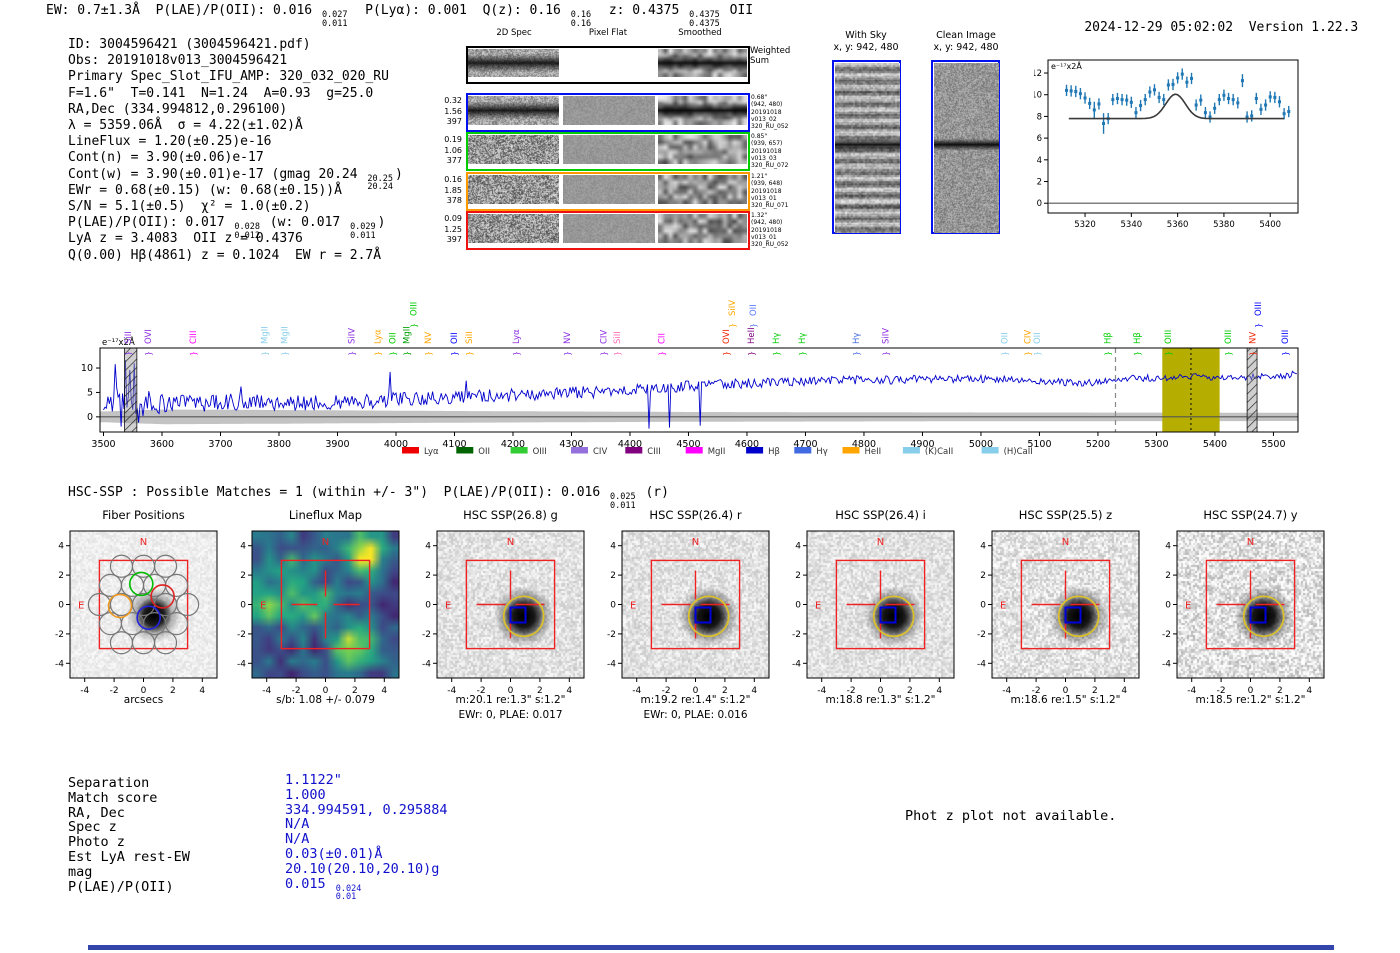 This screenshot has width=1400, height=953. What do you see at coordinates (225, 255) in the screenshot?
I see `text-segment: Q(0.00) Hβ(4861) z = 0.1024 EW r = 2.7Å` at bounding box center [225, 255].